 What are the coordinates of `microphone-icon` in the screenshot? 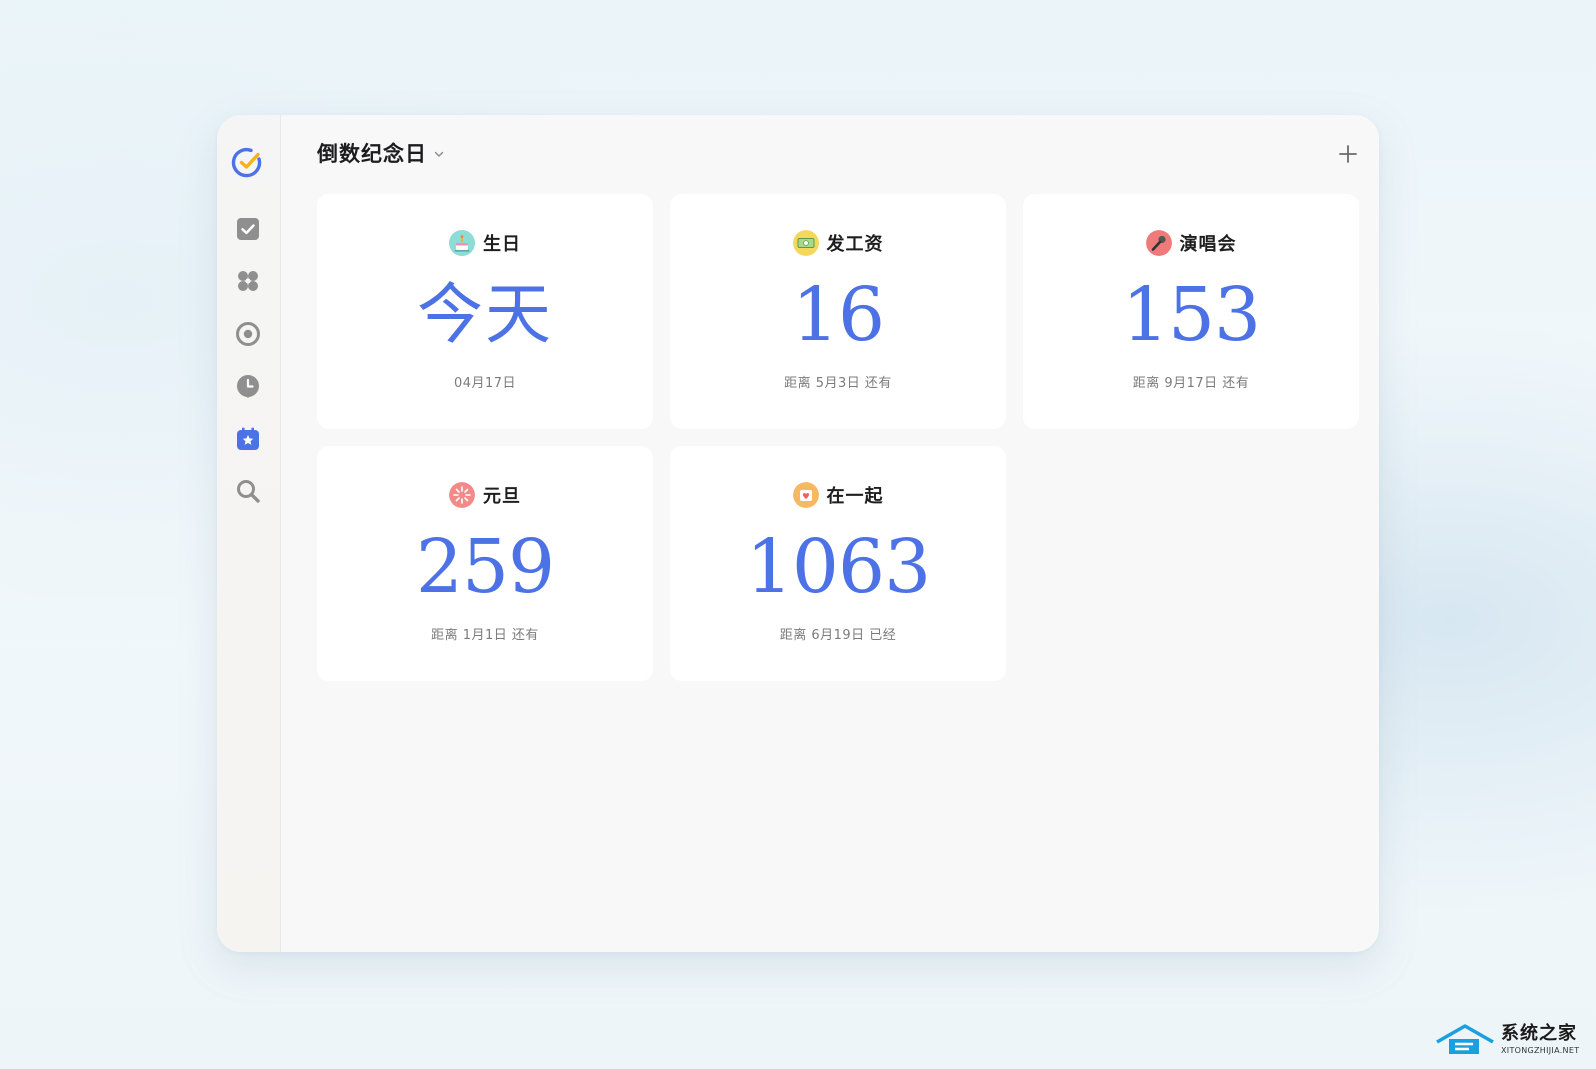 It's located at (1158, 243).